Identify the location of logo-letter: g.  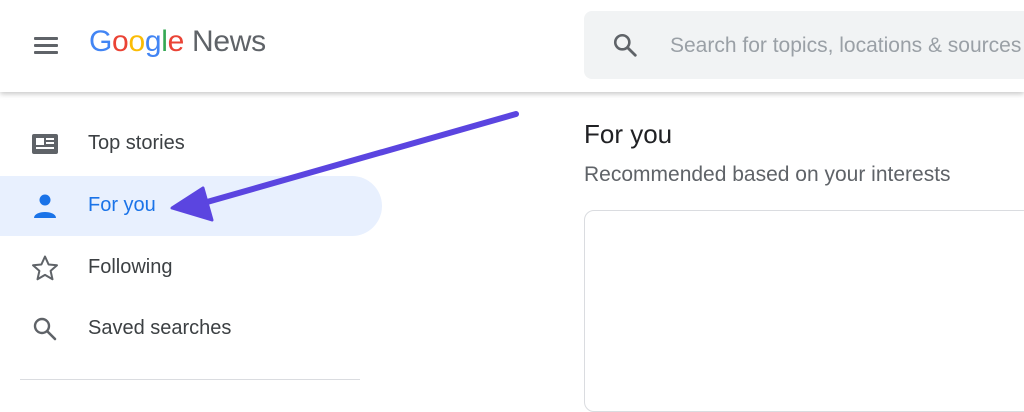
(153, 41).